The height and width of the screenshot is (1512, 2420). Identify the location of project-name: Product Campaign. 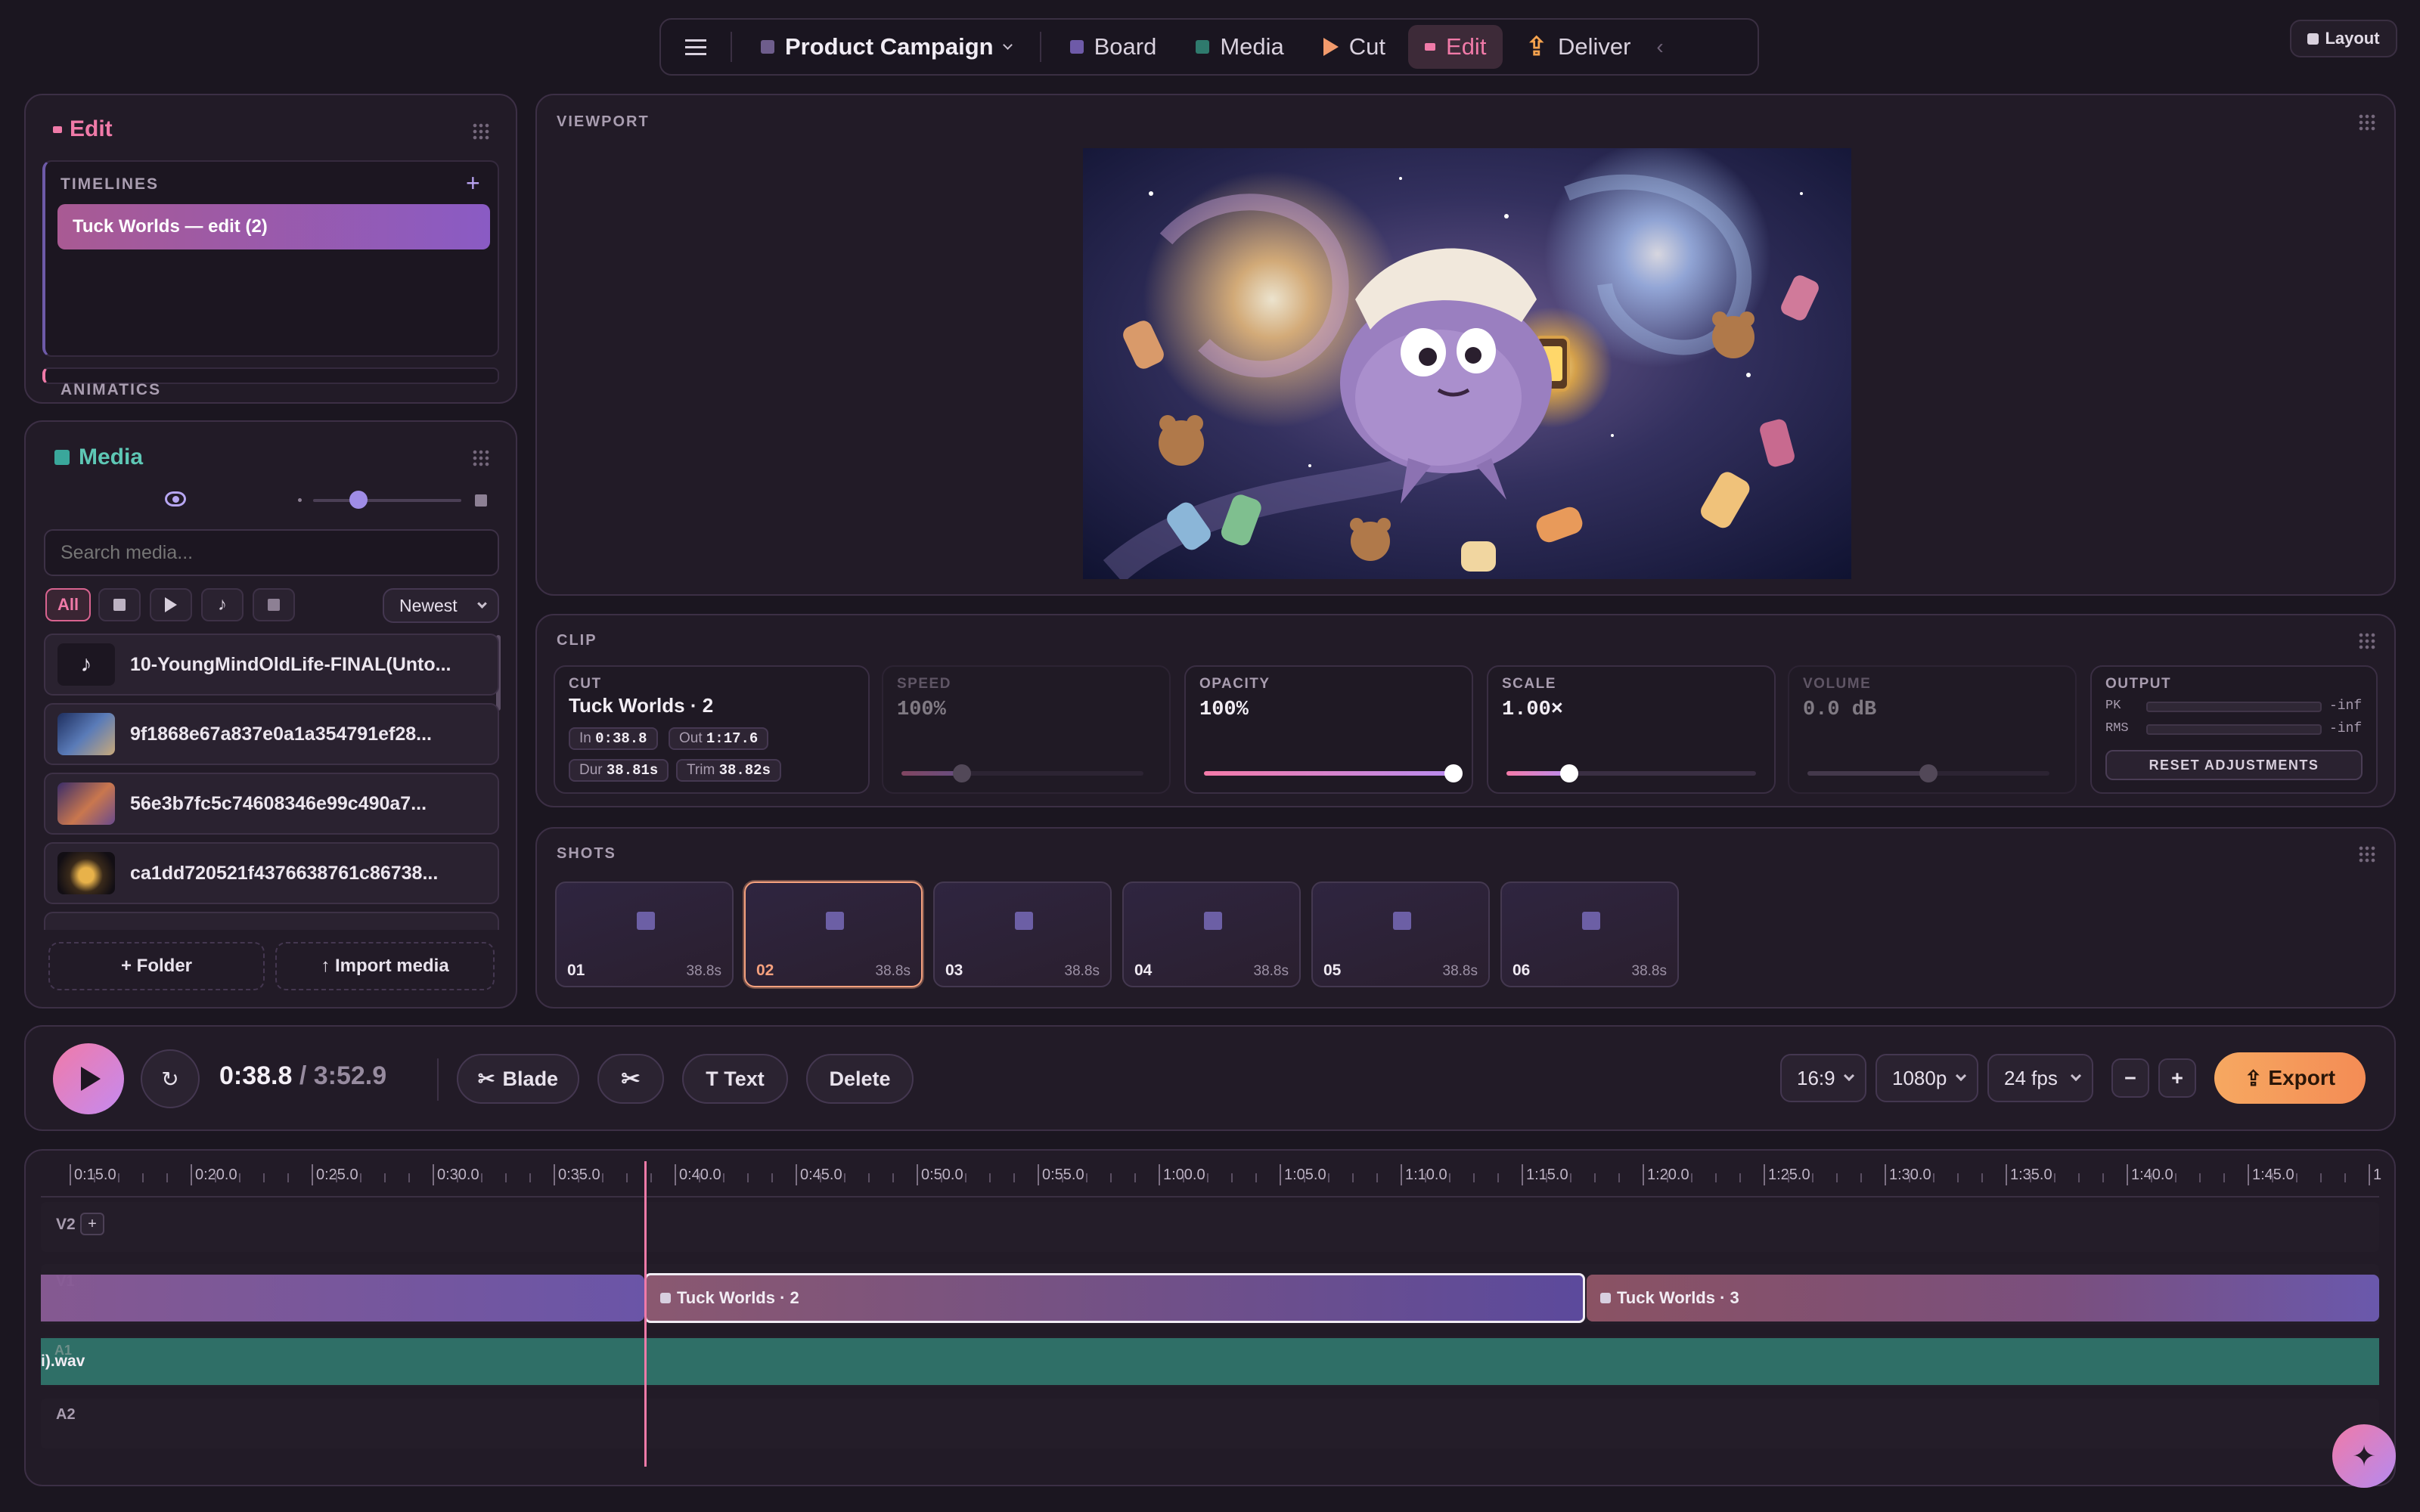
(889, 46).